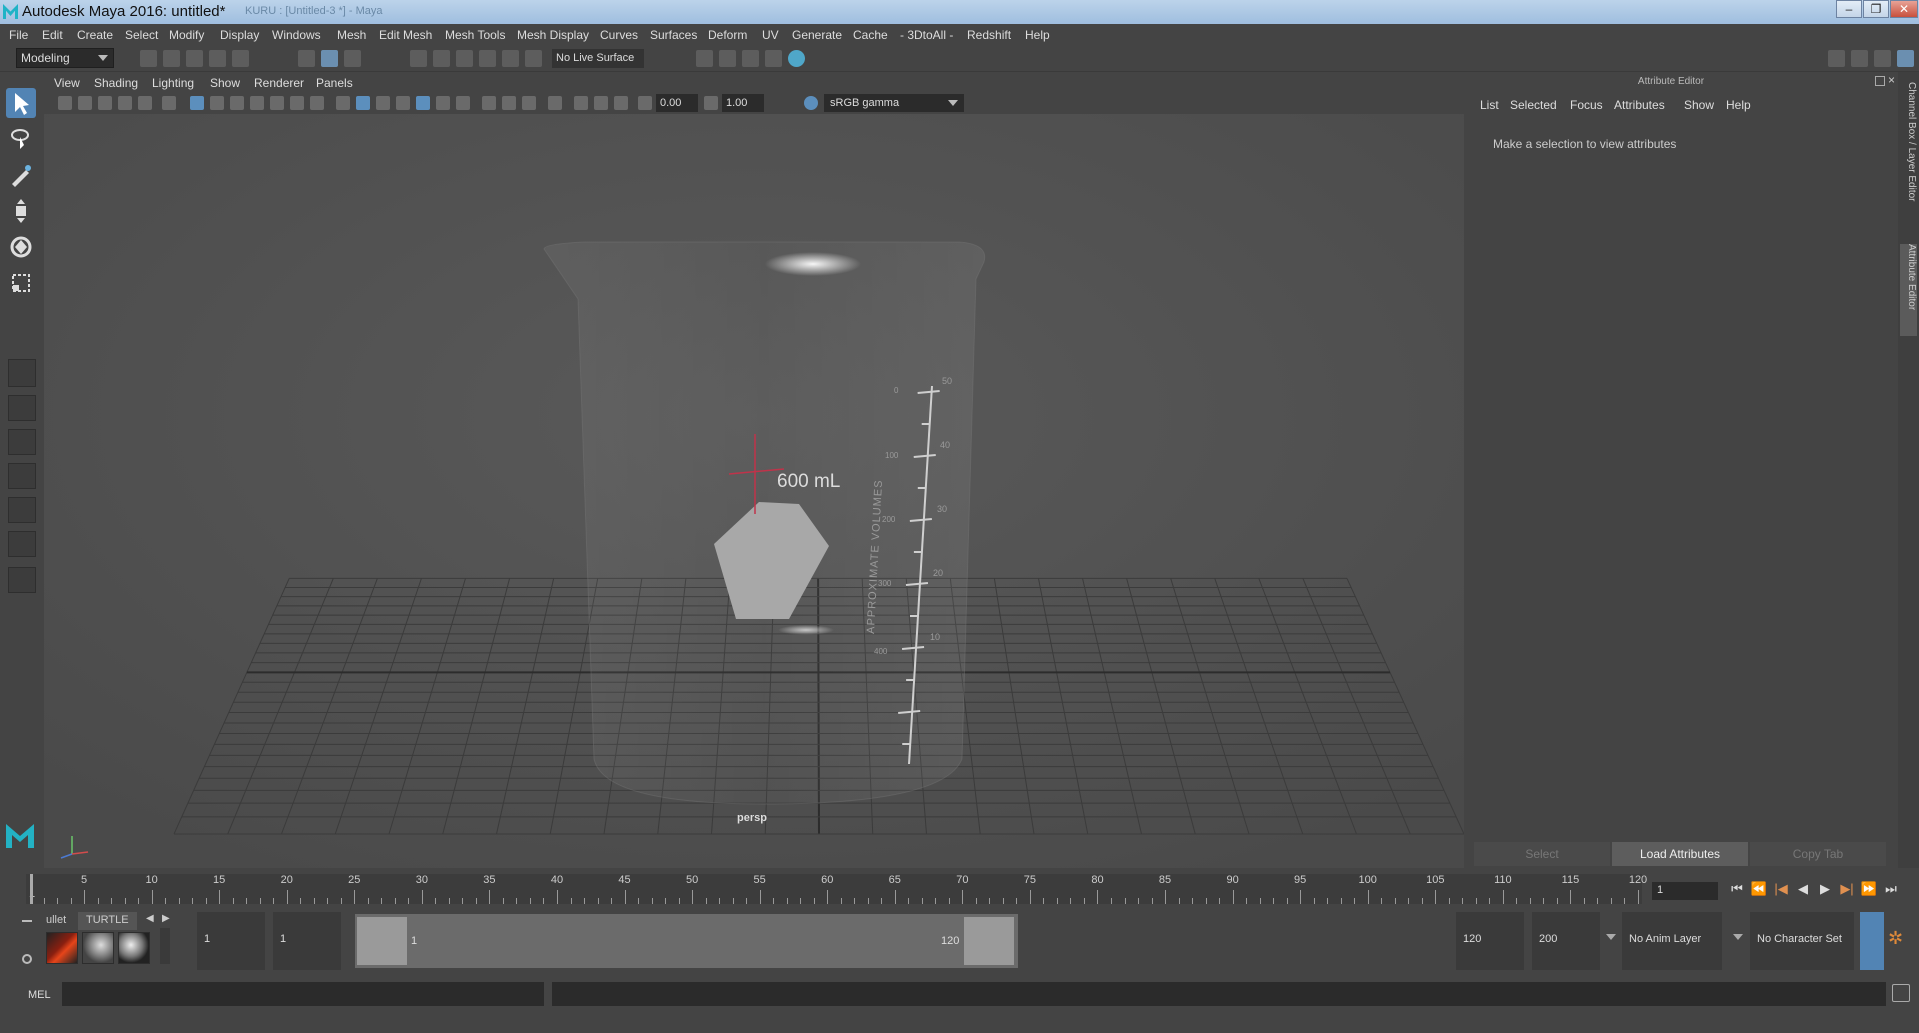 The height and width of the screenshot is (1033, 1919). What do you see at coordinates (39, 995) in the screenshot?
I see `script-language-toggle: MEL` at bounding box center [39, 995].